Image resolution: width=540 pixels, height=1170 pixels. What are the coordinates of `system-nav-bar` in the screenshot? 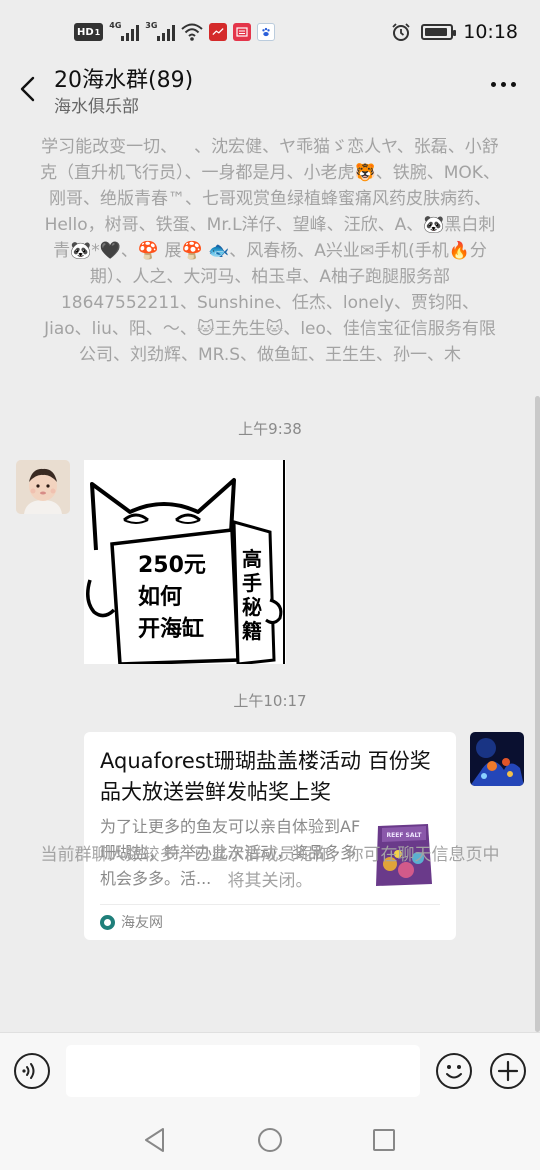 It's located at (270, 1140).